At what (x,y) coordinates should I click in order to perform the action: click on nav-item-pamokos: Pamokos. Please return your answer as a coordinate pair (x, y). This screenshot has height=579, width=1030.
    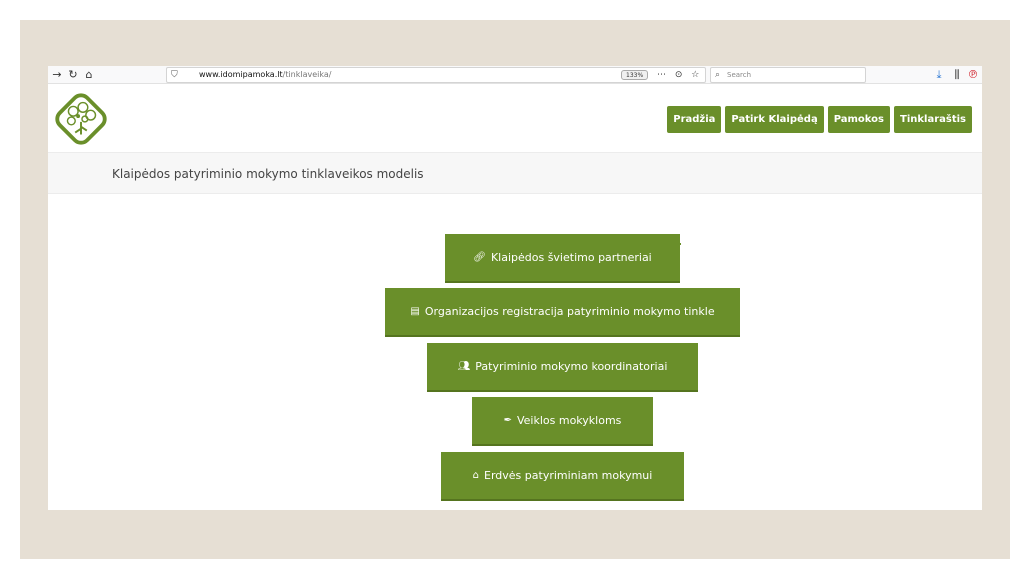
    Looking at the image, I should click on (858, 119).